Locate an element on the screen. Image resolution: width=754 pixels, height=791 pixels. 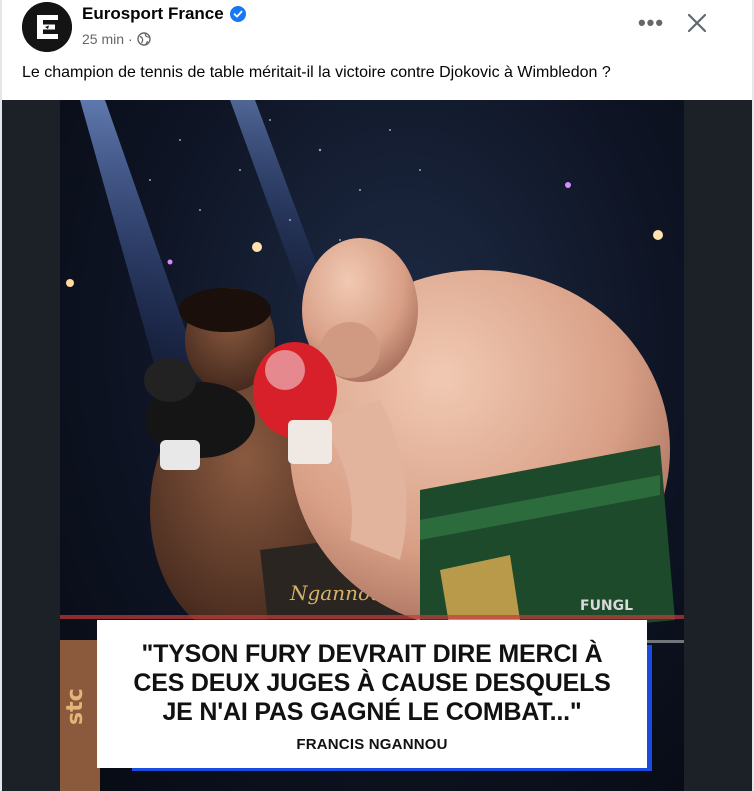
eurosport-logo-icon is located at coordinates (47, 27).